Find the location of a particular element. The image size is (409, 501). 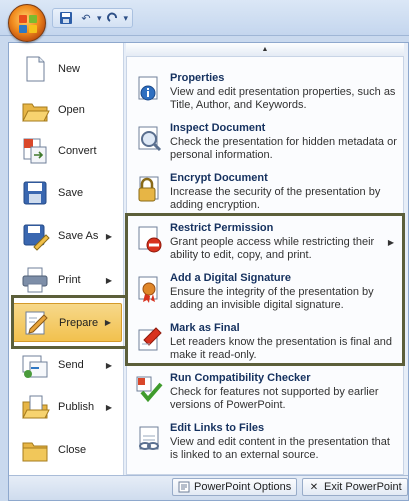

menu-item-label: Publish is located at coordinates (76, 407).